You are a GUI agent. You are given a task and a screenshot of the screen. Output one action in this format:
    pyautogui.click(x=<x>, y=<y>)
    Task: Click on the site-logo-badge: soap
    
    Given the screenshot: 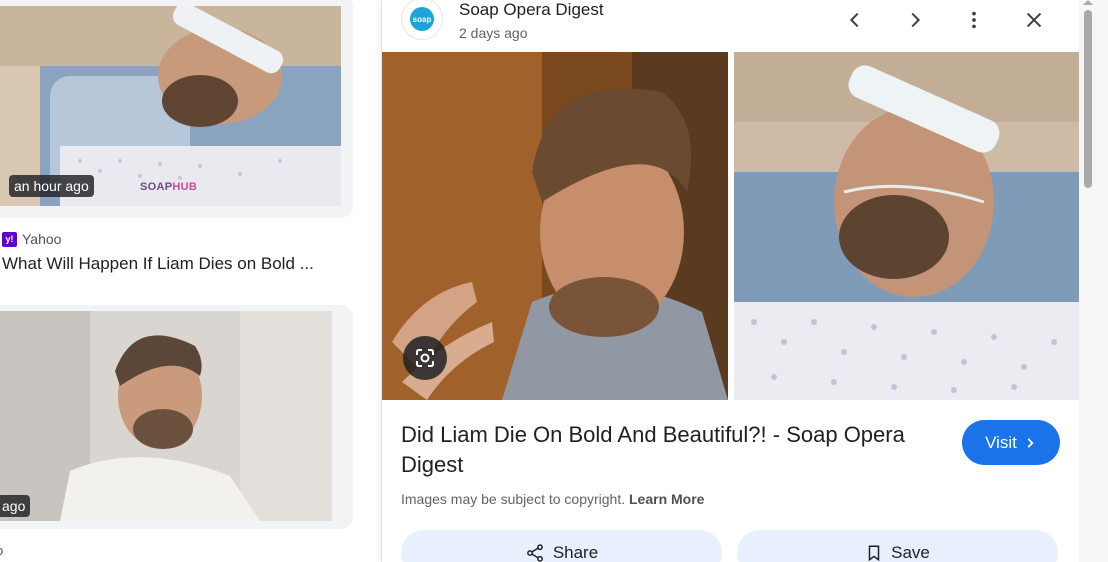 What is the action you would take?
    pyautogui.click(x=422, y=19)
    